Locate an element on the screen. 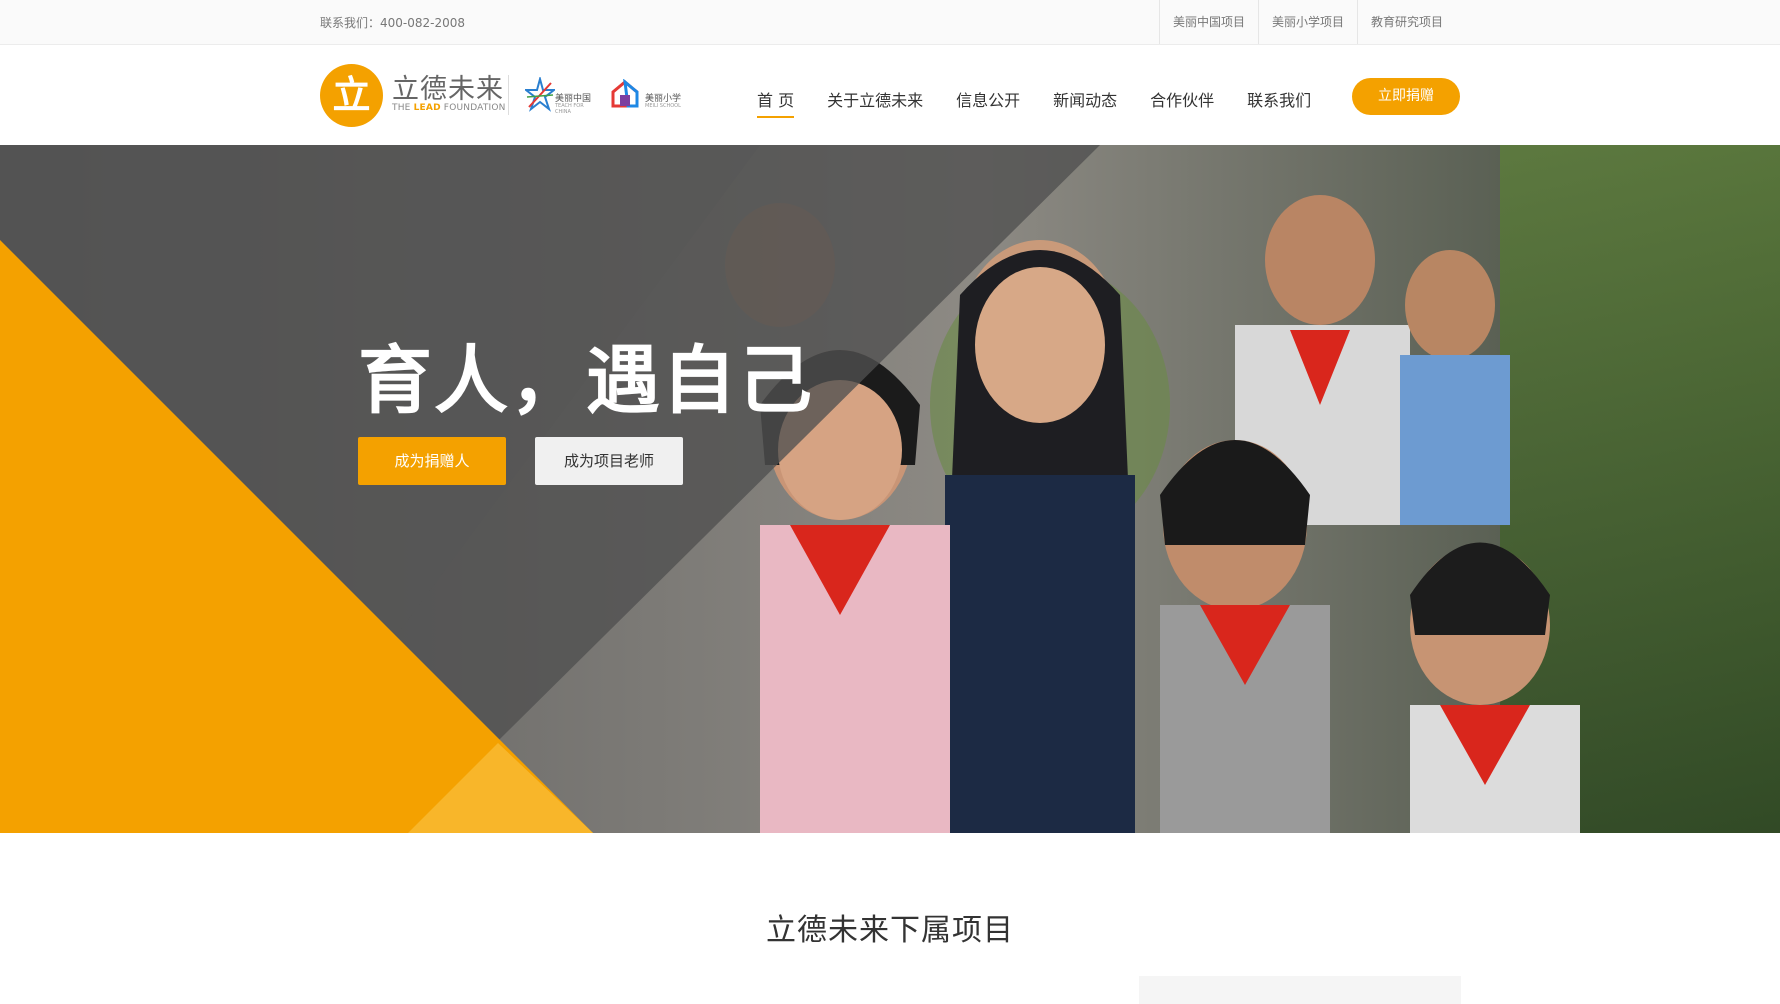  logo-en-foundation: FOUNDATION is located at coordinates (473, 108).